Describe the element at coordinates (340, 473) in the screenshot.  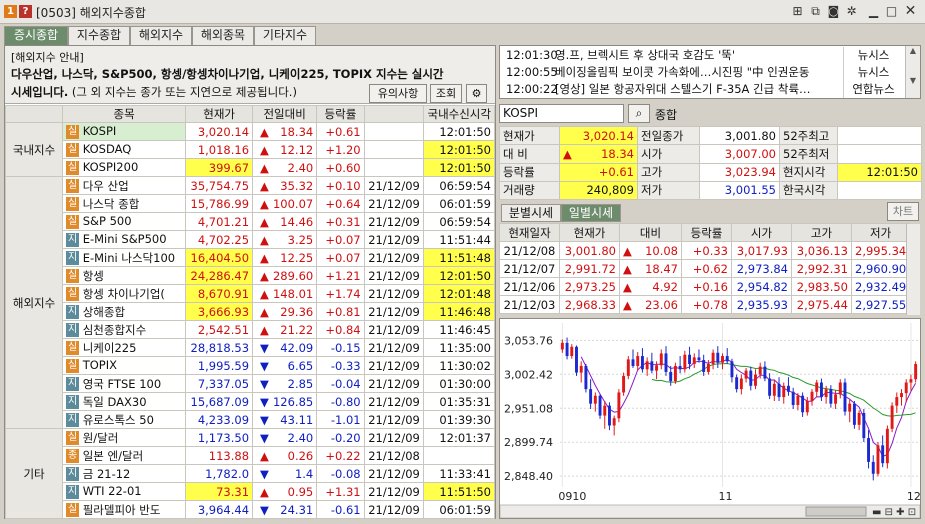
I see `index-rate: -0.08` at that location.